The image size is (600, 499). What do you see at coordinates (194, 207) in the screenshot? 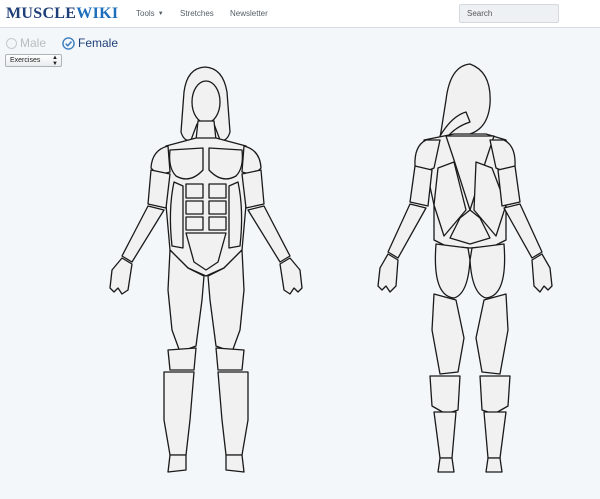
I see `front-abs-2l` at bounding box center [194, 207].